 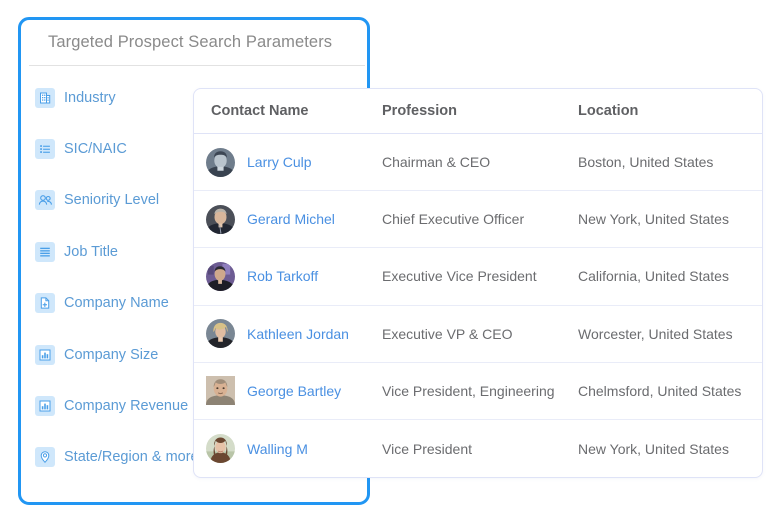 What do you see at coordinates (116, 303) in the screenshot?
I see `param-label: Company Name` at bounding box center [116, 303].